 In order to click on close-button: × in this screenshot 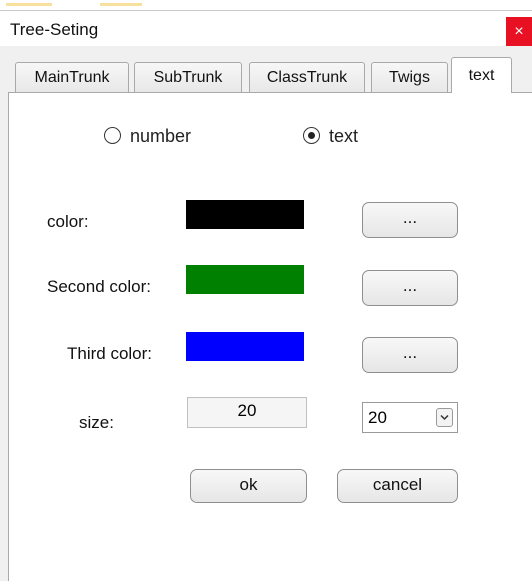, I will do `click(519, 32)`.